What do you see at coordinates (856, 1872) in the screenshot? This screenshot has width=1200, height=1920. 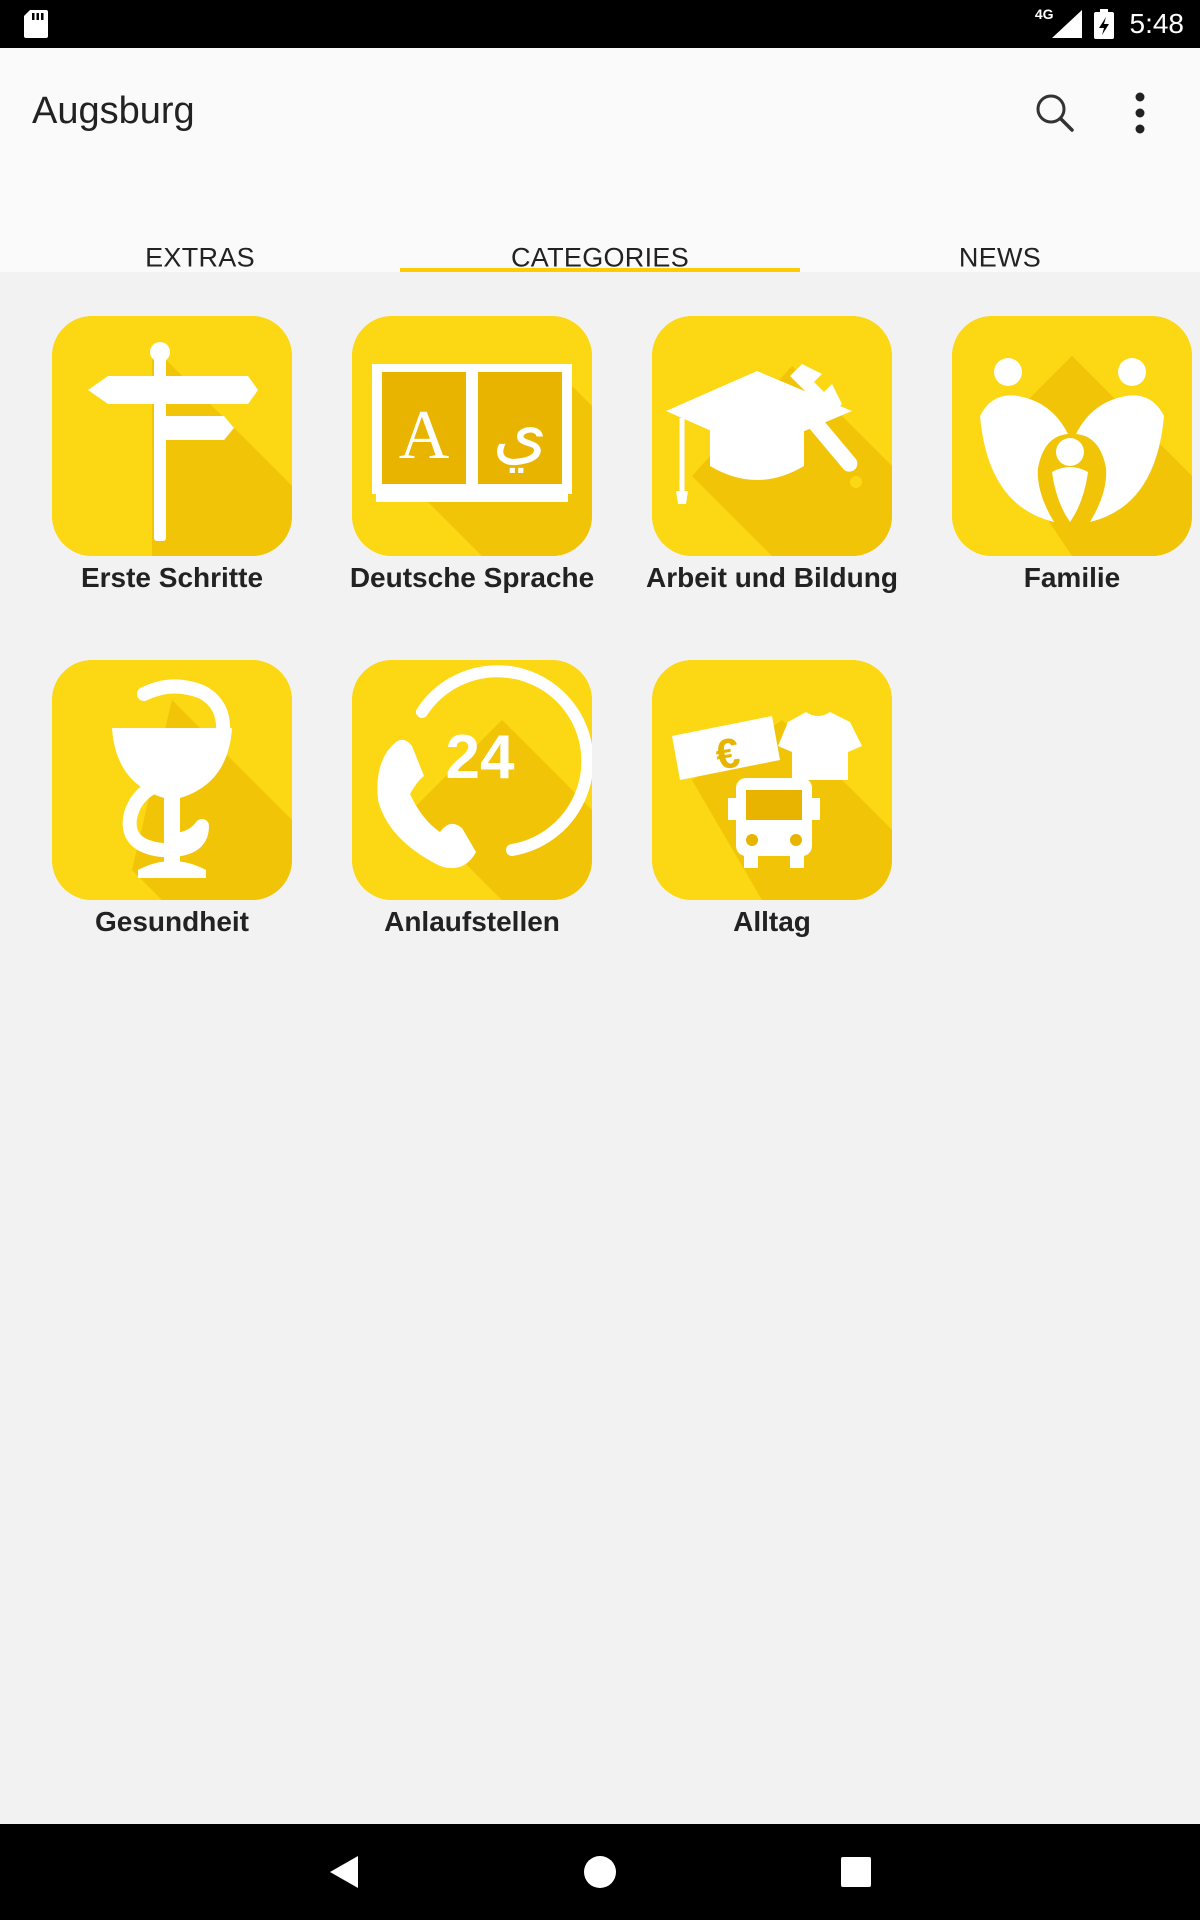 I see `recents-icon` at bounding box center [856, 1872].